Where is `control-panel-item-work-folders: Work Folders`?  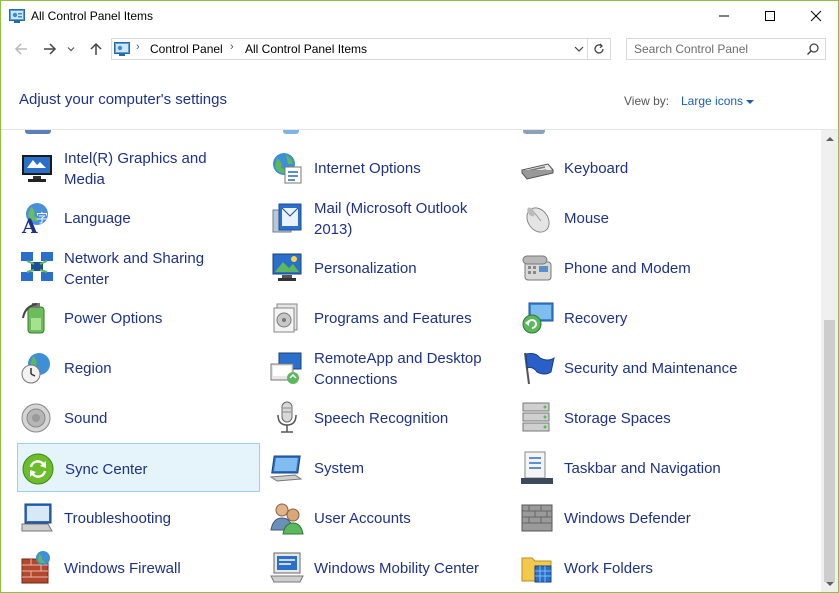
control-panel-item-work-folders: Work Folders is located at coordinates (638, 568).